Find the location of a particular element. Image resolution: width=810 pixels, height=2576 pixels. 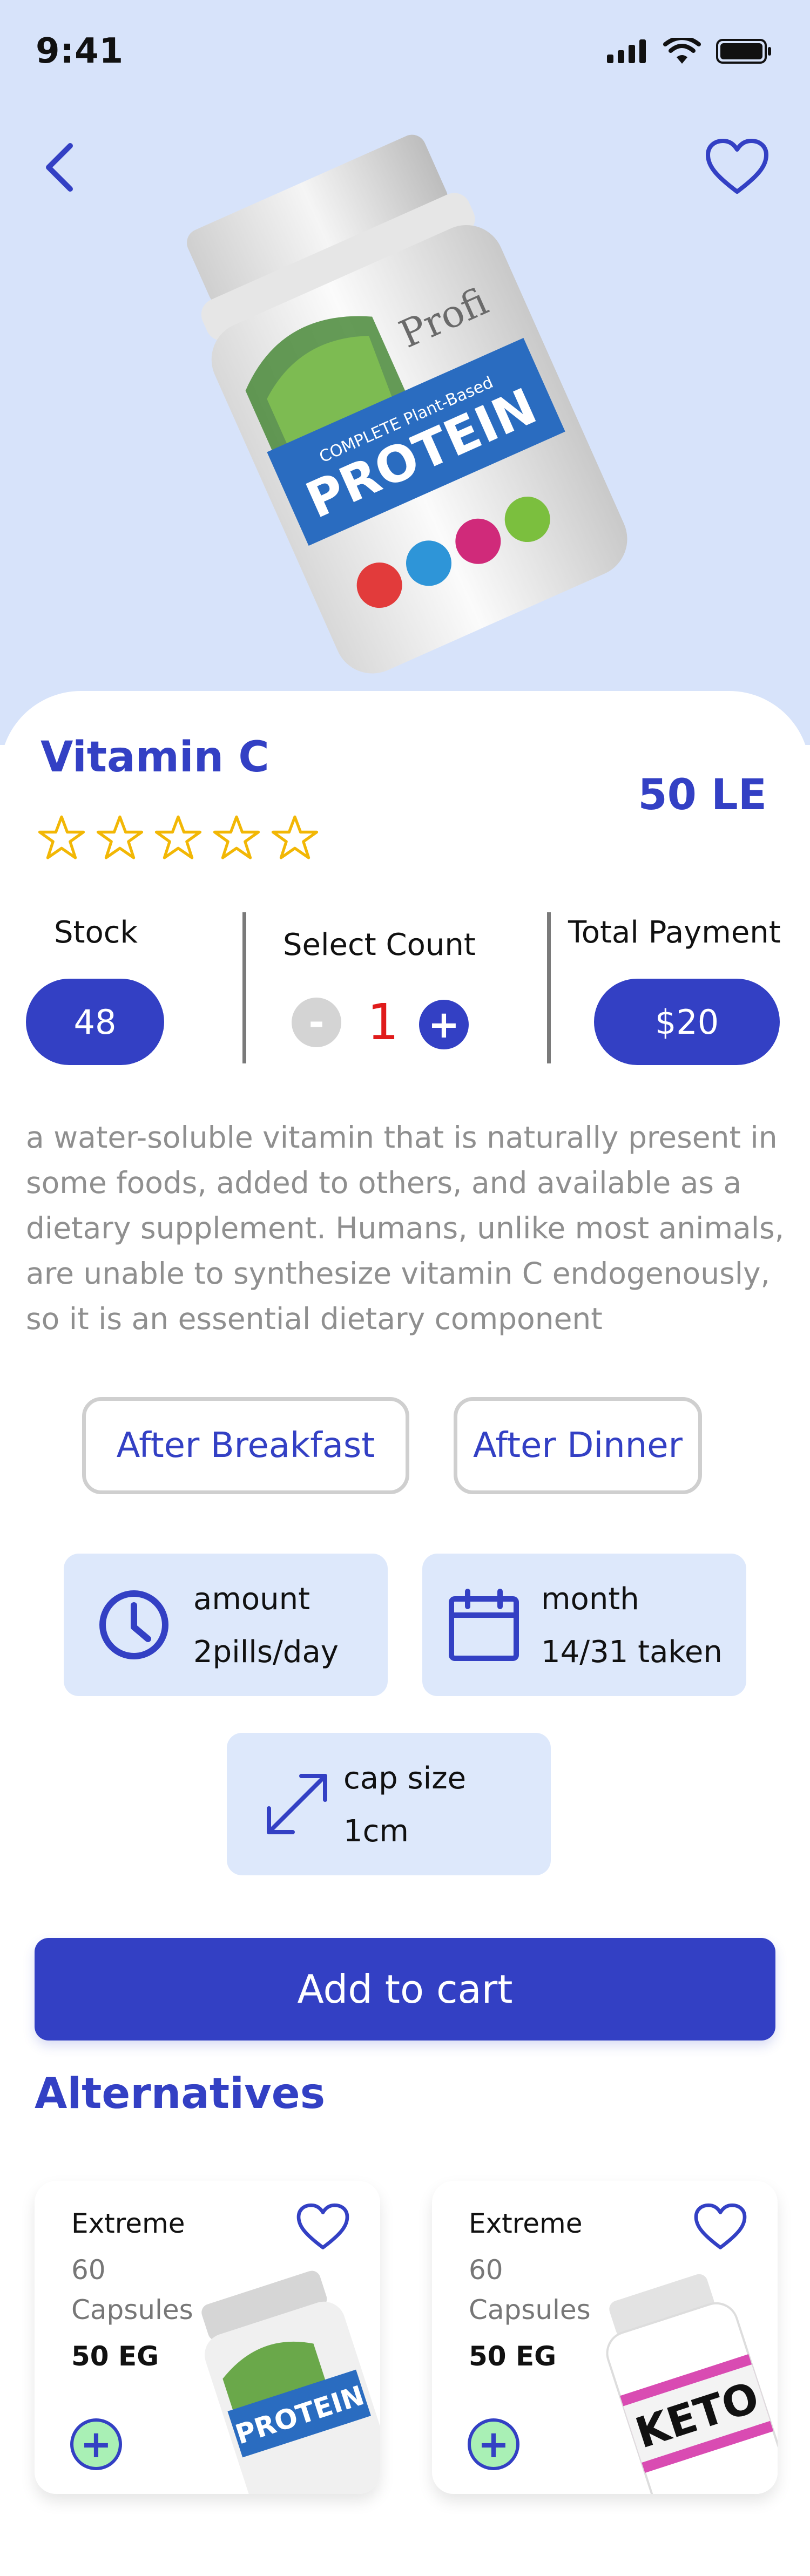

alternative-card: Extreme 60 Capsules 50 EG + KETO is located at coordinates (605, 2337).